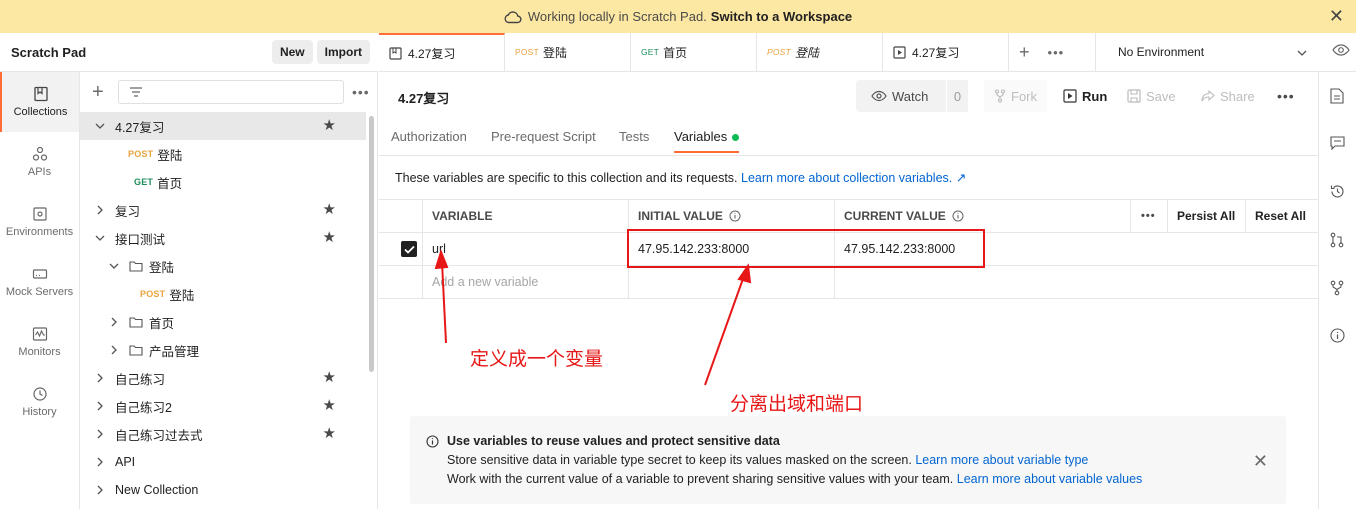  What do you see at coordinates (128, 211) in the screenshot?
I see `tree-item-label: 复习` at bounding box center [128, 211].